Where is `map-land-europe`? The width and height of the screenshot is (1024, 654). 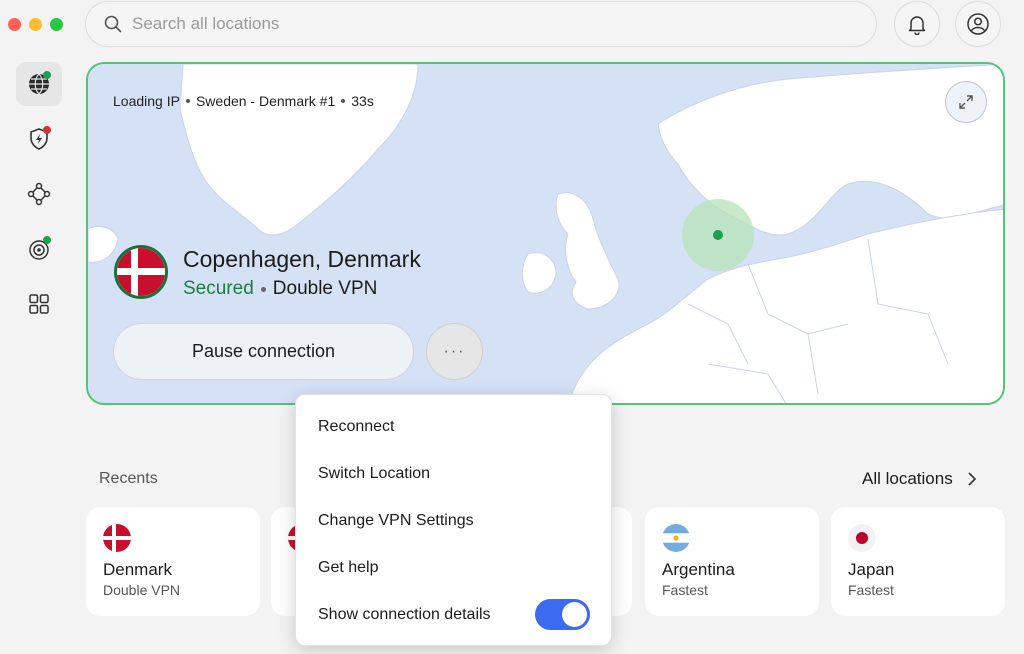
map-land-europe is located at coordinates (785, 305).